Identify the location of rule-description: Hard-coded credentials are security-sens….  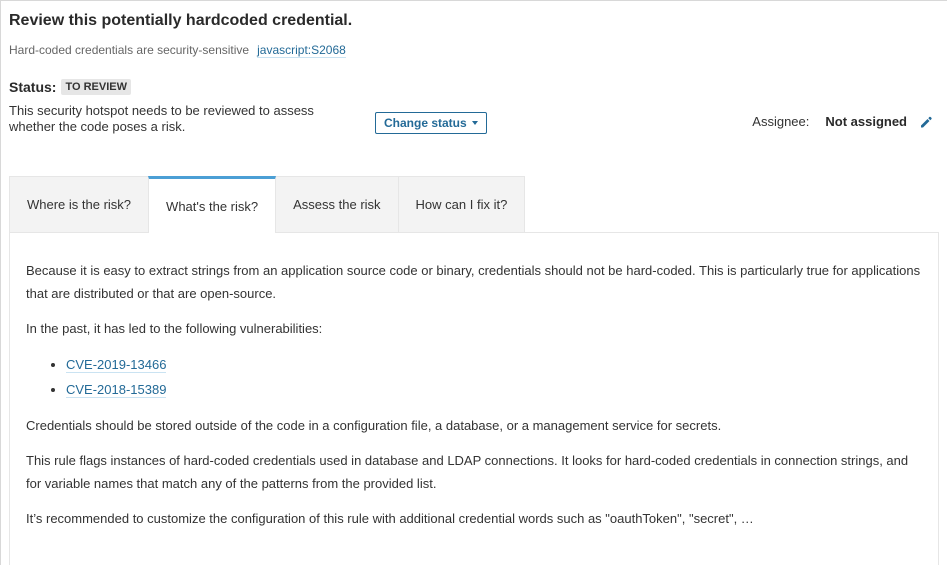
(129, 50).